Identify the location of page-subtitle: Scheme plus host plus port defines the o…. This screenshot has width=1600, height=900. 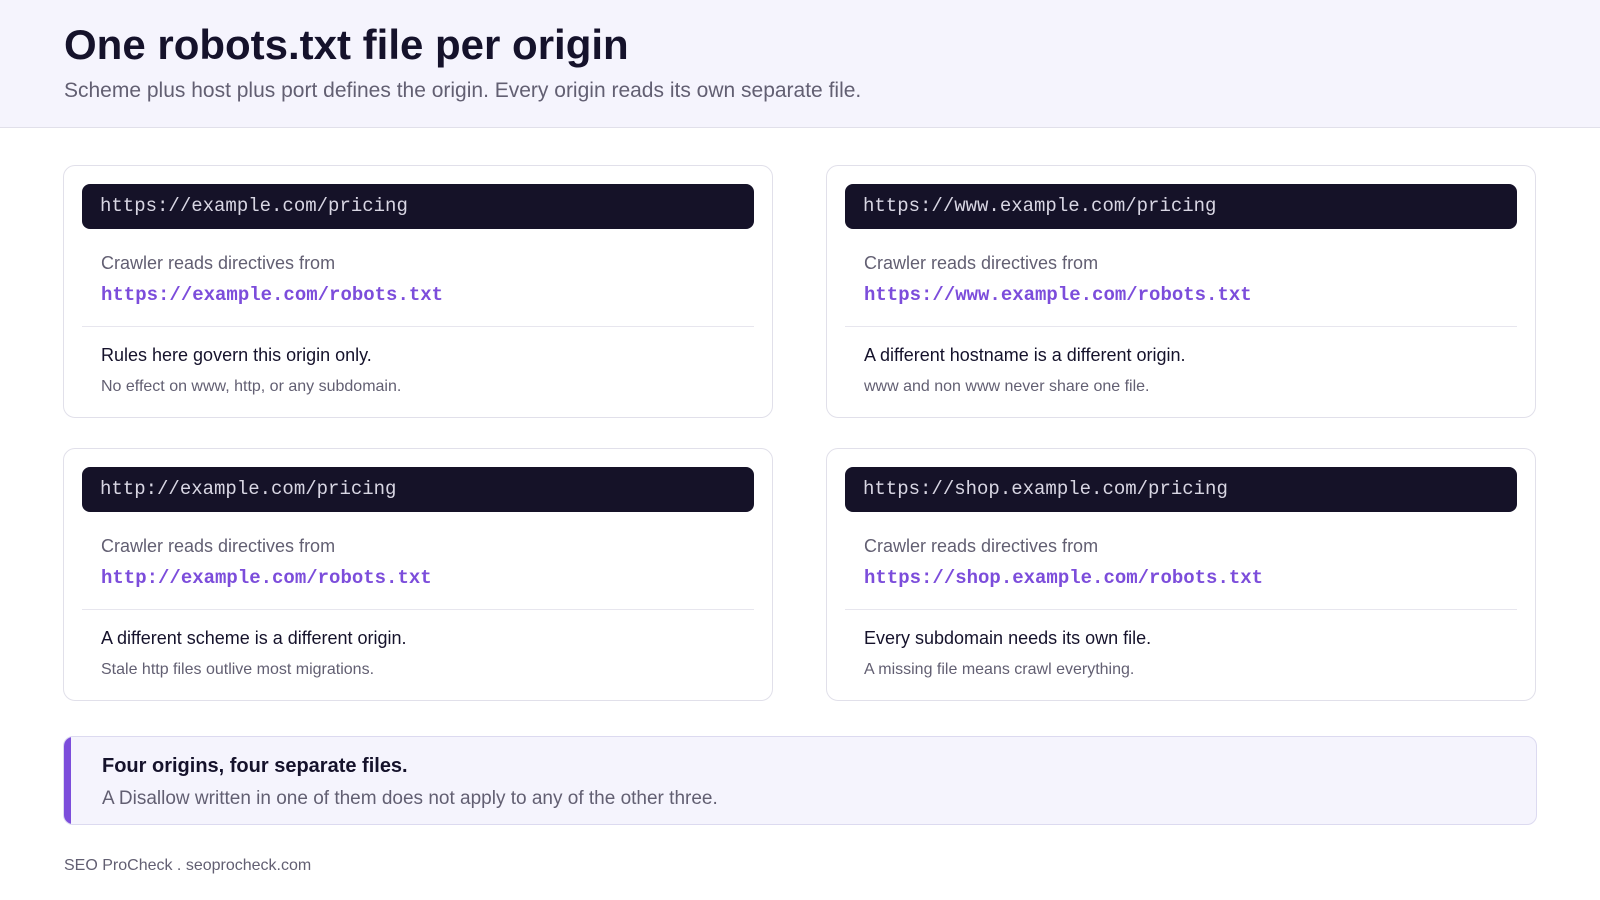
(463, 90).